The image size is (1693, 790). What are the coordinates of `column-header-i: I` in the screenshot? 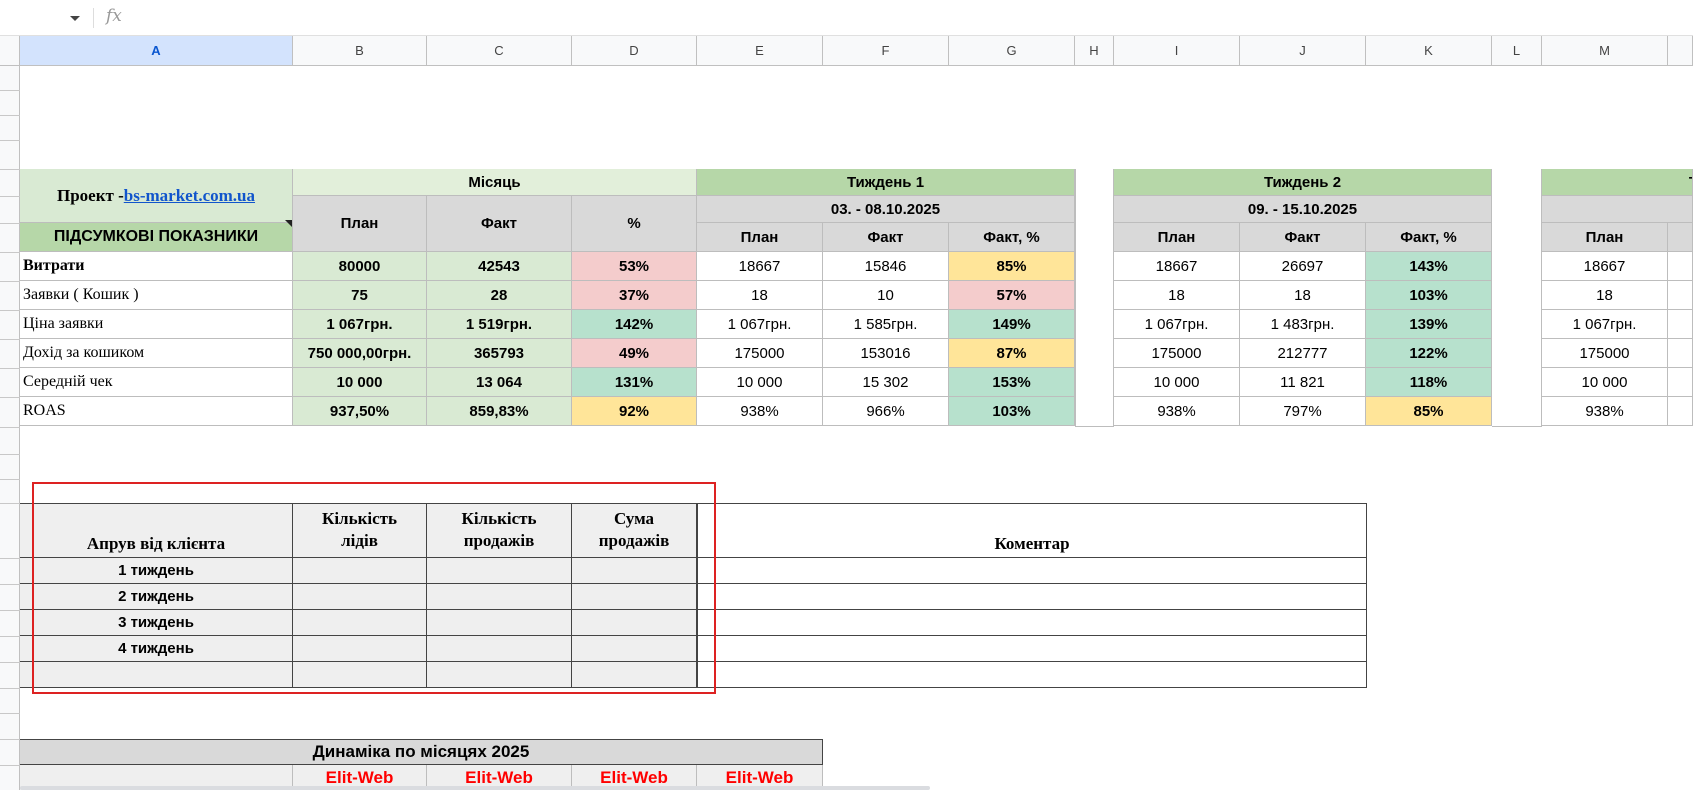 It's located at (1177, 51).